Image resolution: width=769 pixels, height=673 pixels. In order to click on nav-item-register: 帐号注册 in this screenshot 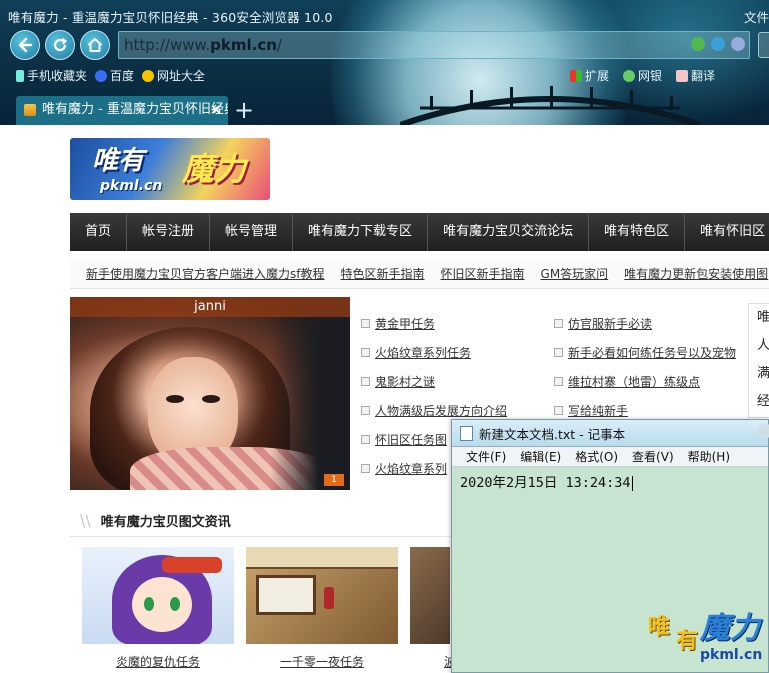, I will do `click(169, 232)`.